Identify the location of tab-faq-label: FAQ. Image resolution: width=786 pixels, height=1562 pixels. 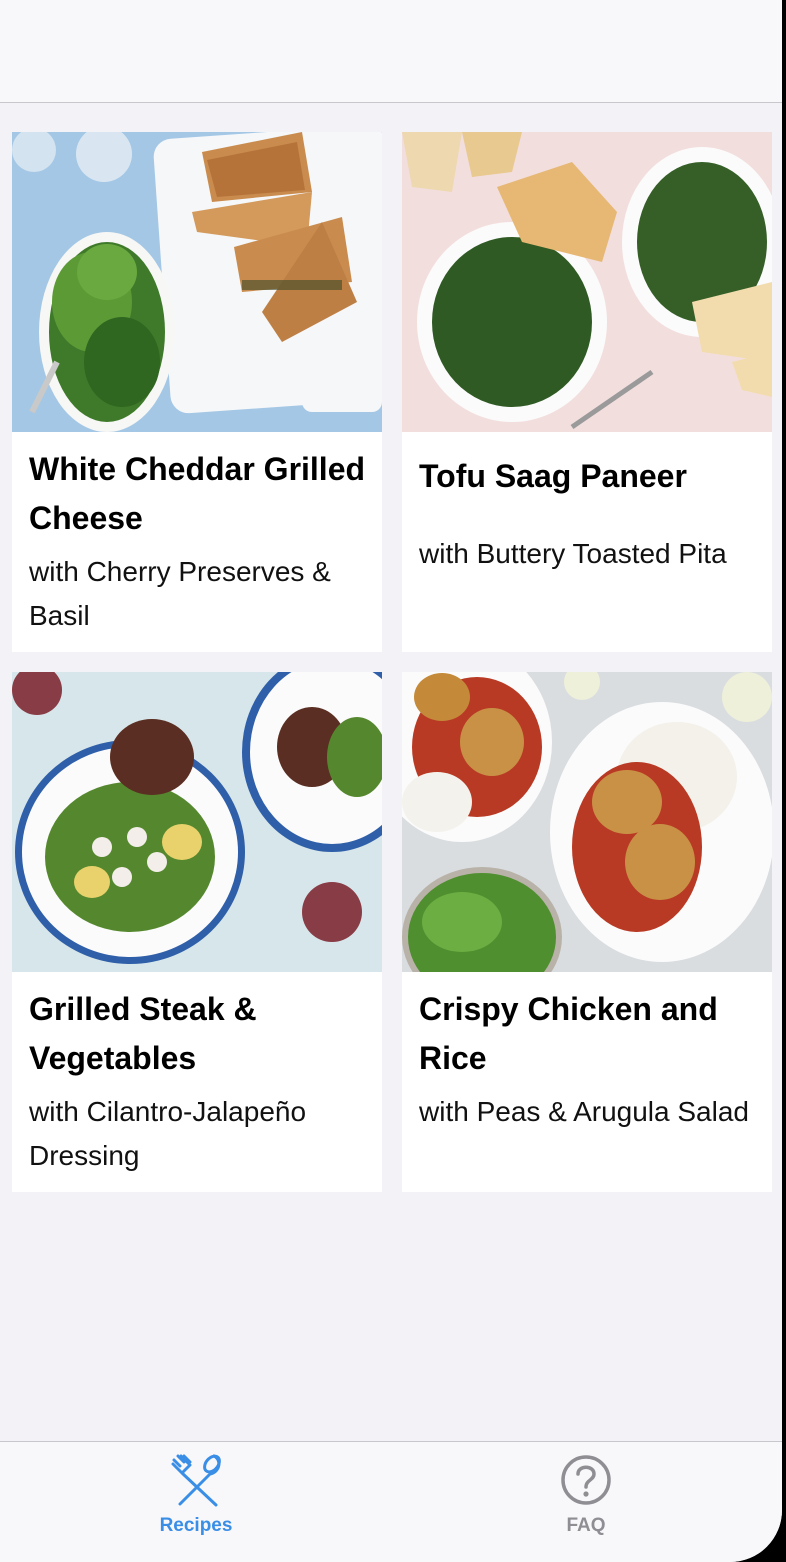
(586, 1525).